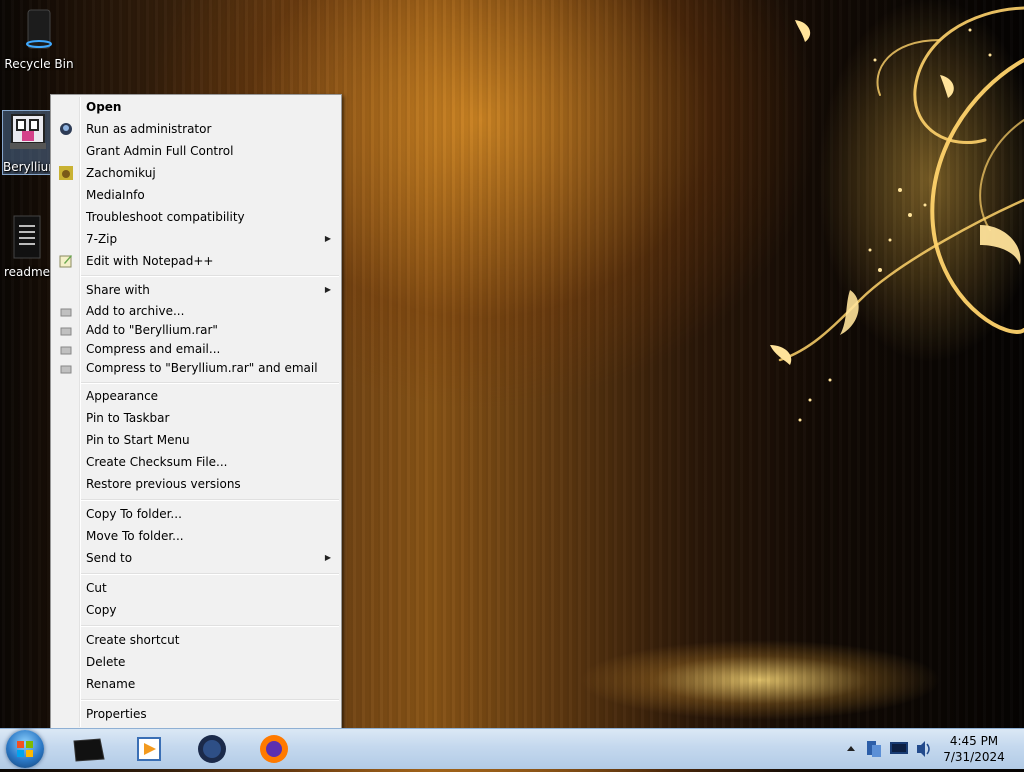  I want to click on menu-item-7zip: 7-Zip ▶, so click(196, 239).